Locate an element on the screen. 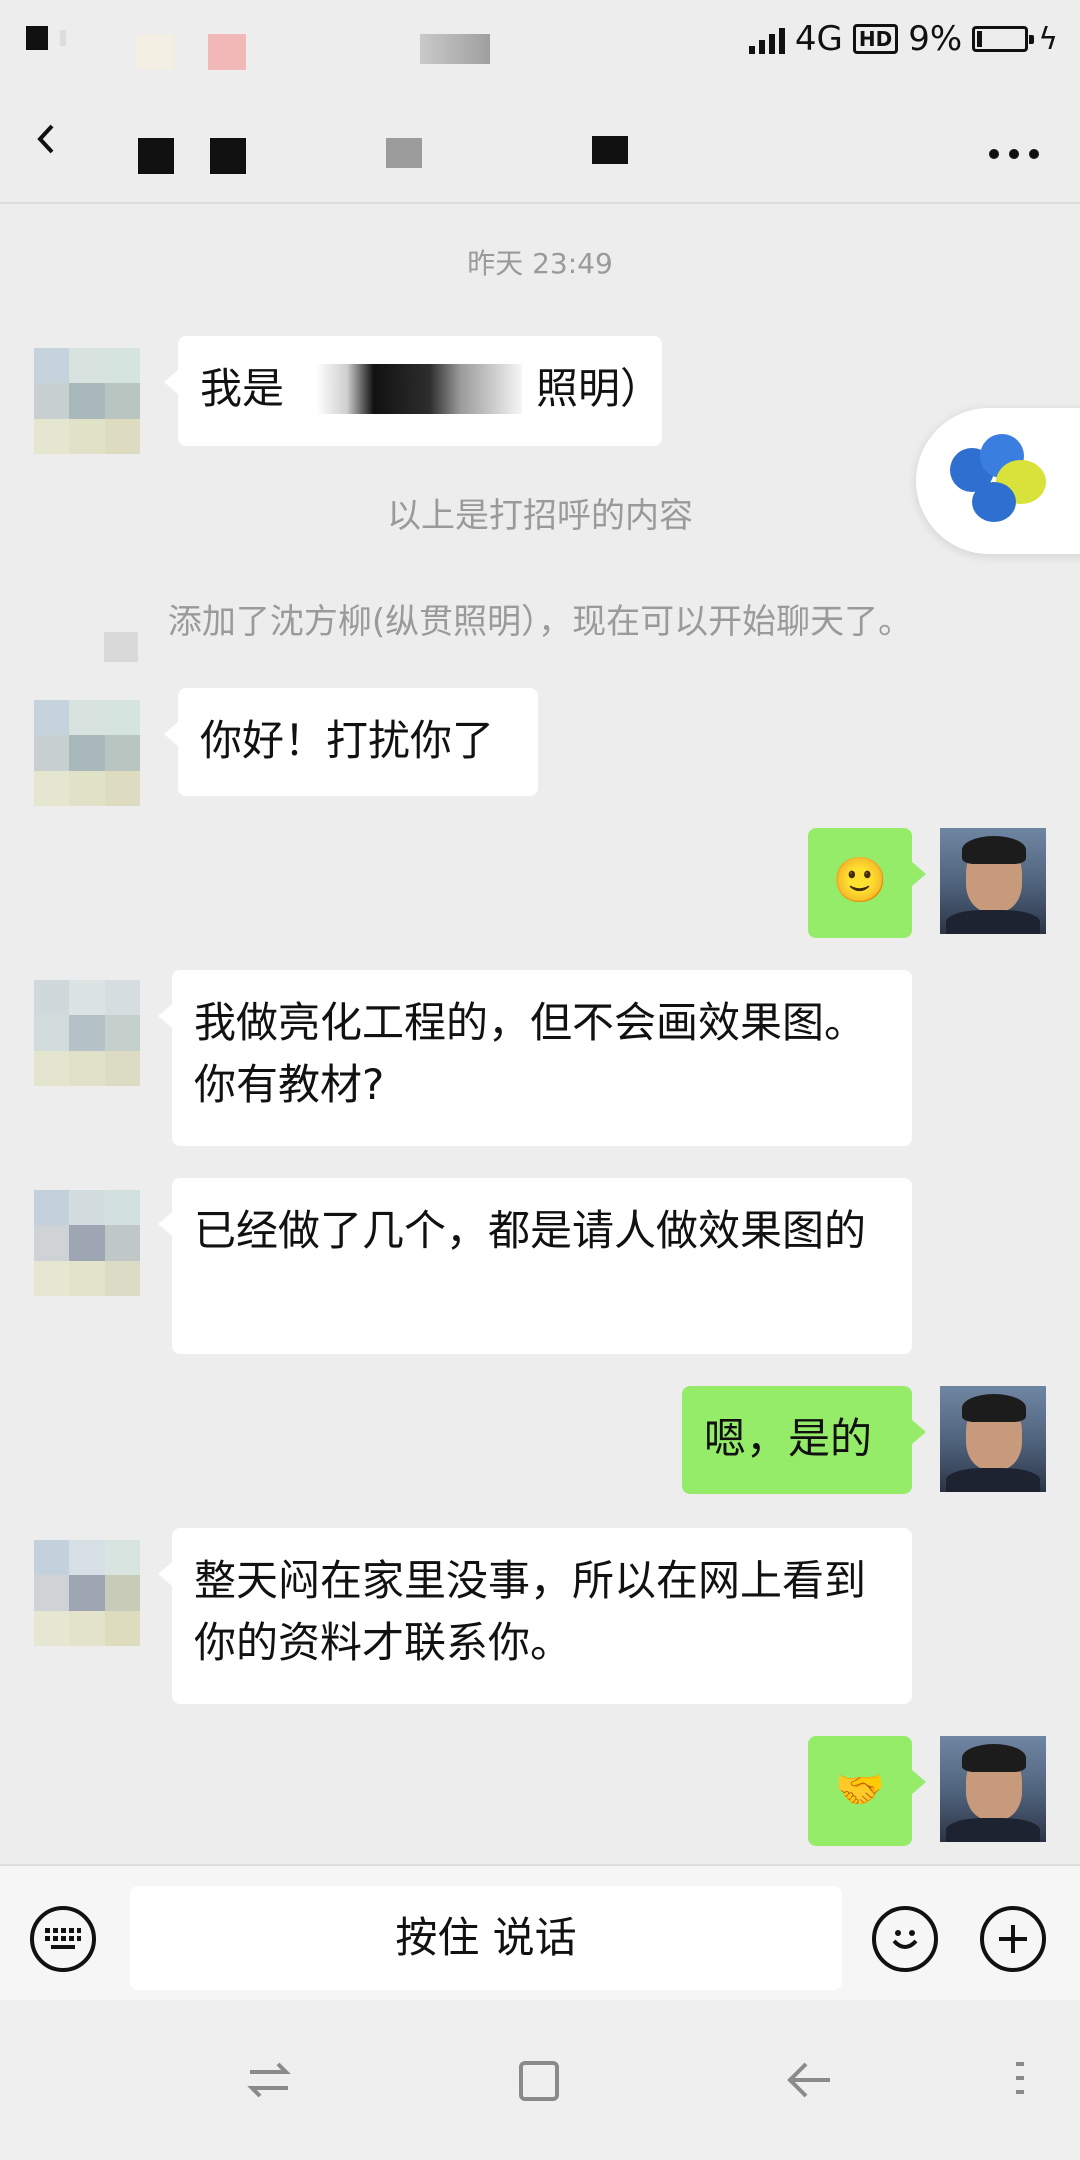 The height and width of the screenshot is (2160, 1080). keyboard-icon is located at coordinates (63, 1939).